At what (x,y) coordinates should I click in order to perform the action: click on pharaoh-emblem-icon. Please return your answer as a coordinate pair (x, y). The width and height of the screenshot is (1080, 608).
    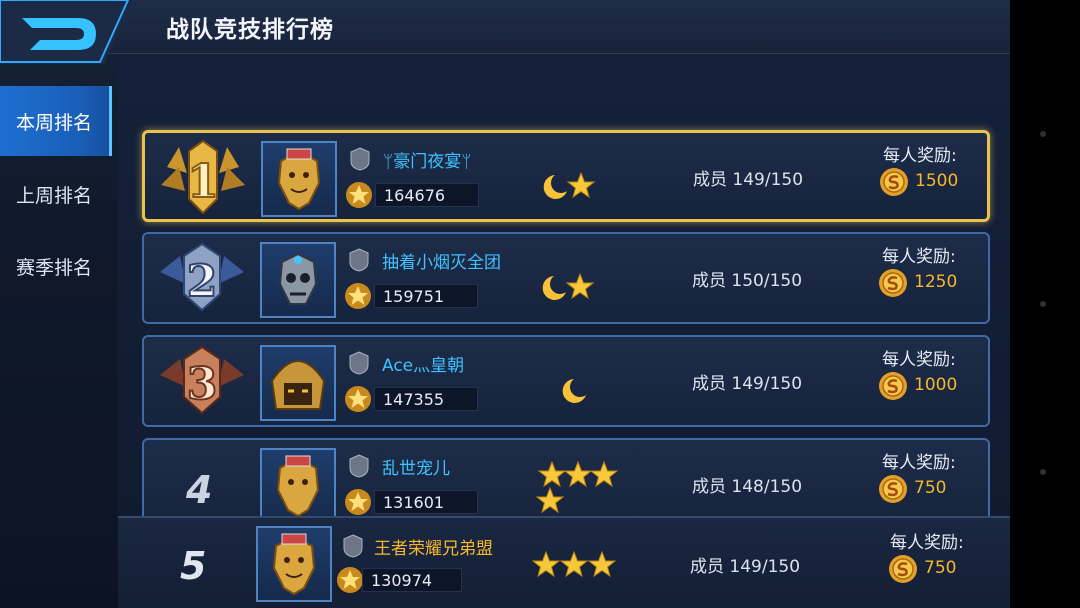
    Looking at the image, I should click on (298, 385).